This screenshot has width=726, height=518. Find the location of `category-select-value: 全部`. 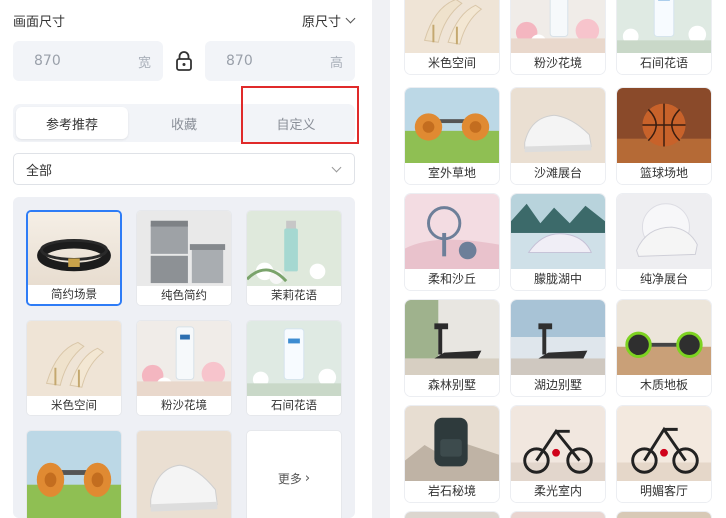

category-select-value: 全部 is located at coordinates (39, 171).